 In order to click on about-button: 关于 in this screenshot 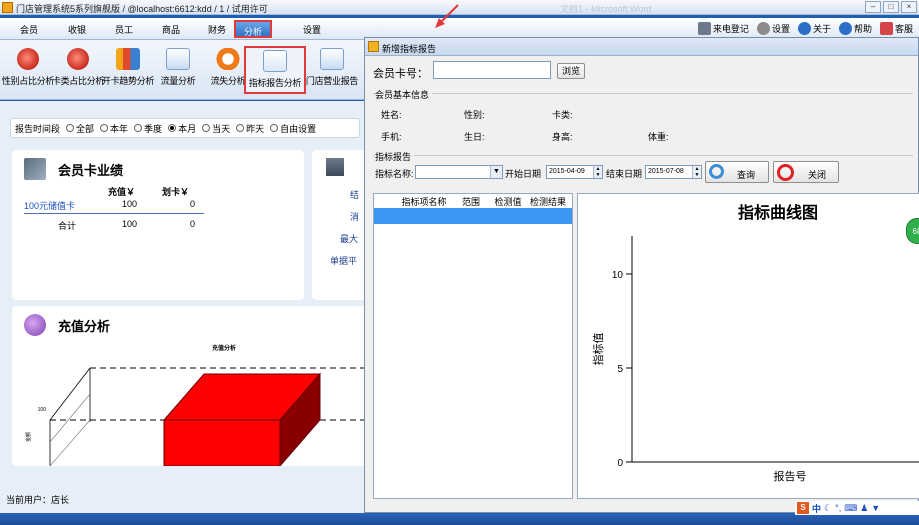, I will do `click(814, 28)`.